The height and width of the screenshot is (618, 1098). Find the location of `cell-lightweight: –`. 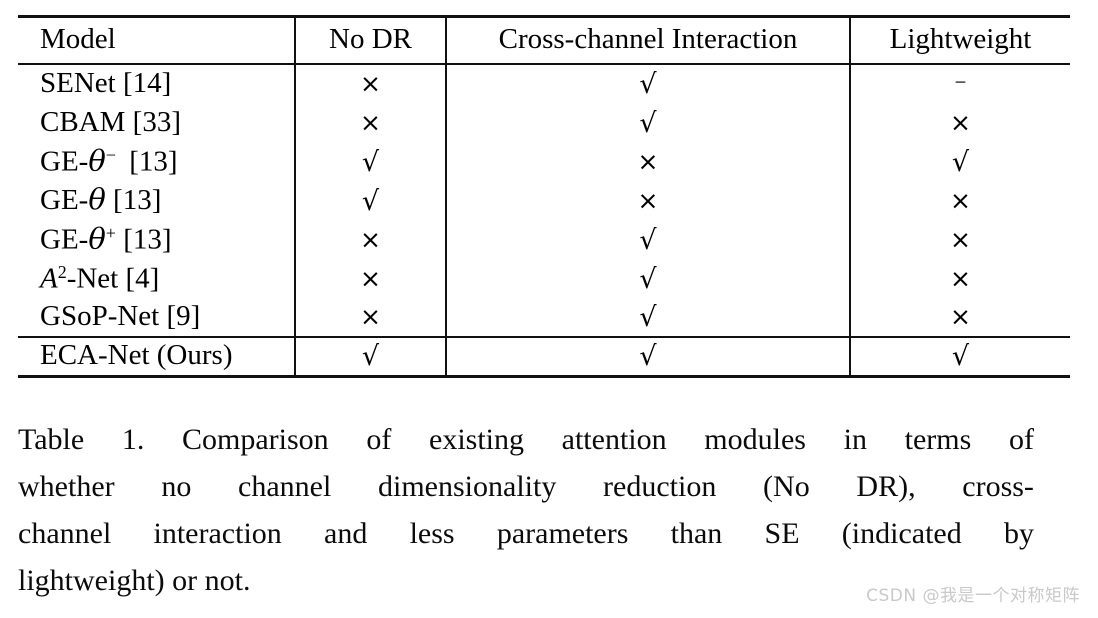

cell-lightweight: – is located at coordinates (959, 83).